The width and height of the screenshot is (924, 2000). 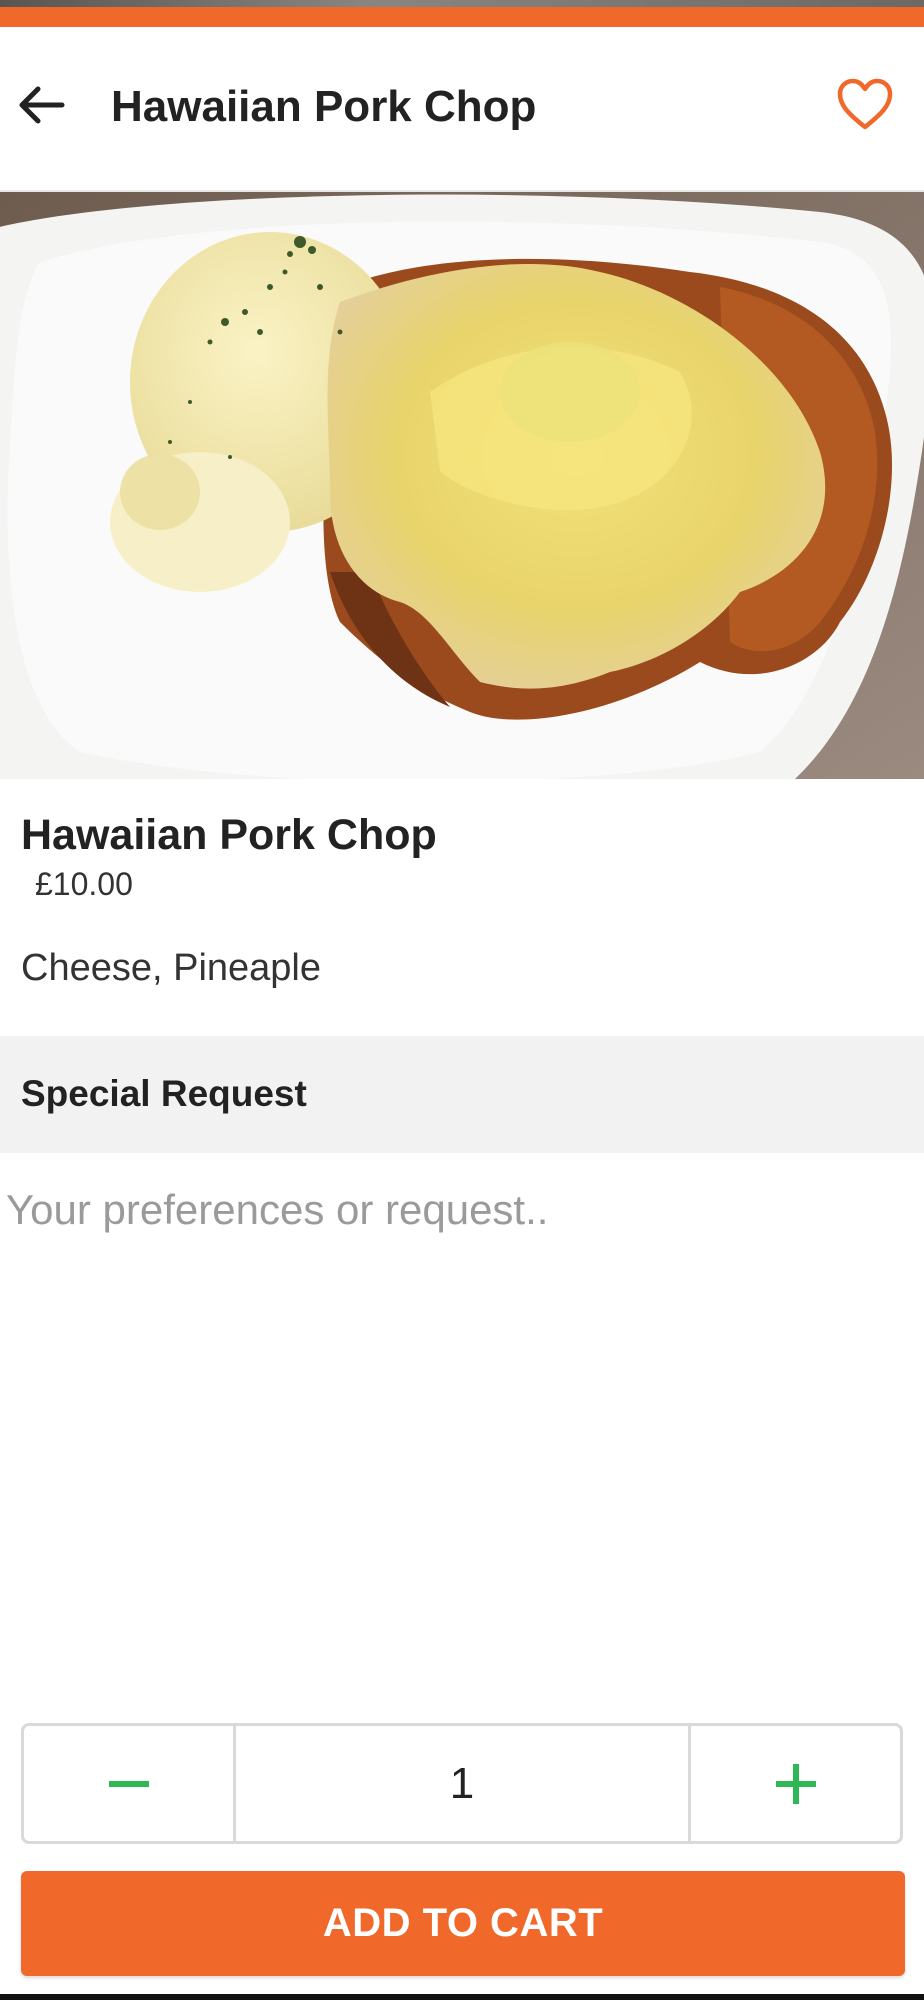 I want to click on accent-bar, so click(x=462, y=17).